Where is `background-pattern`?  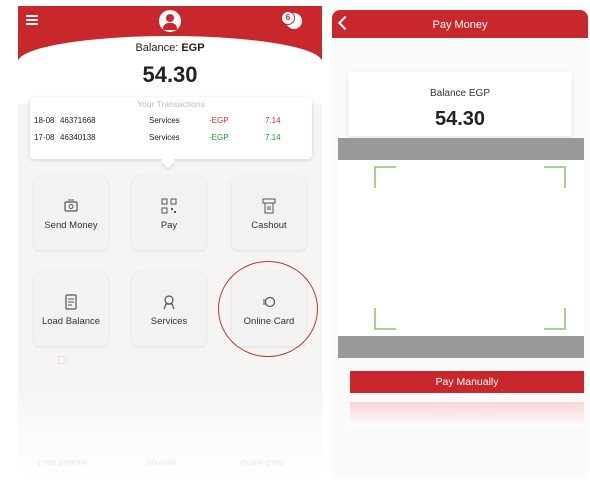 background-pattern is located at coordinates (62, 360).